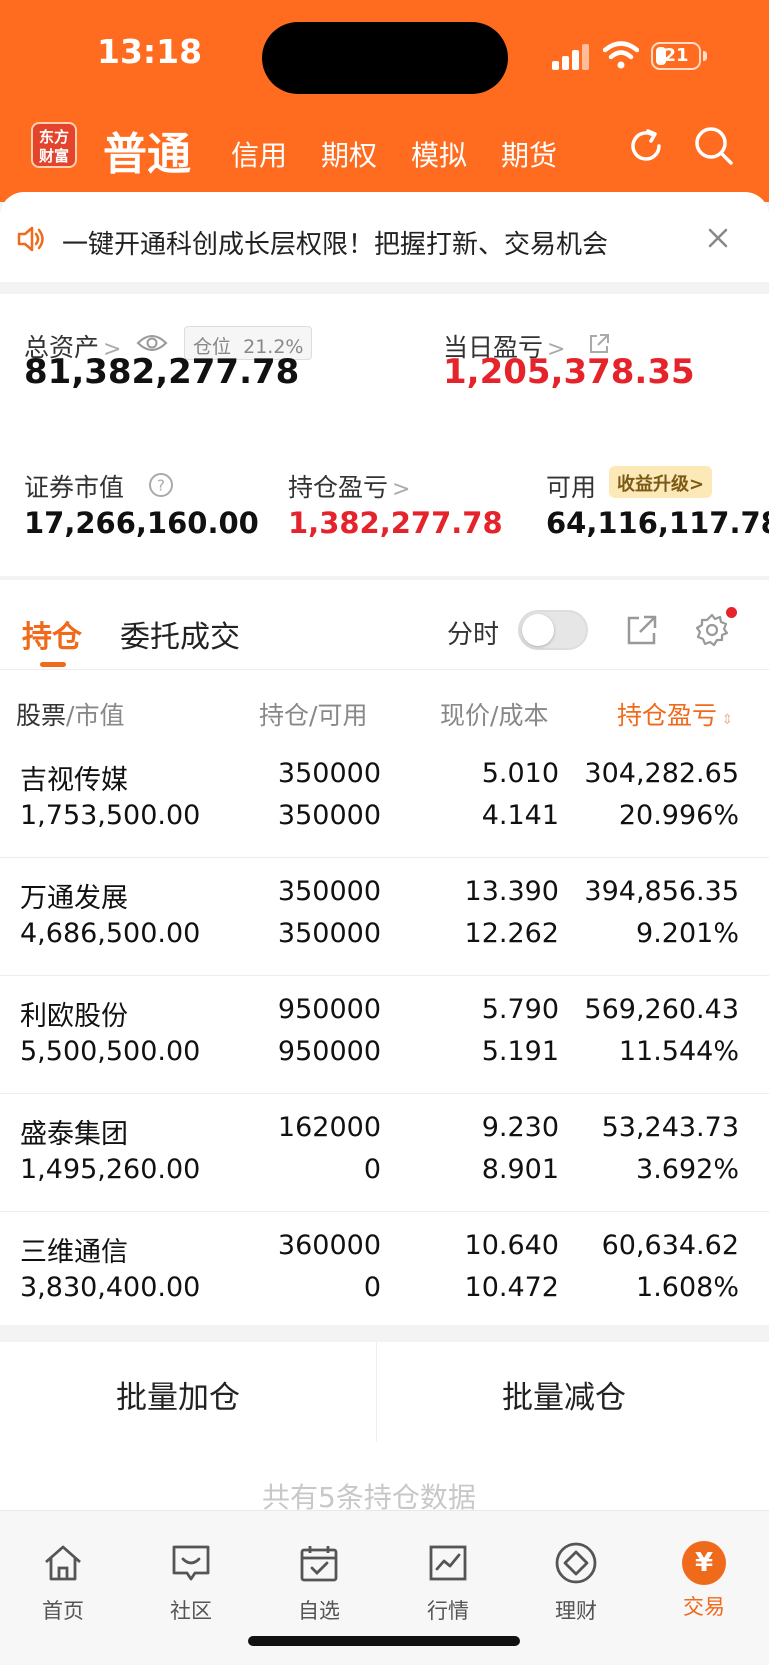 The height and width of the screenshot is (1665, 769). What do you see at coordinates (395, 523) in the screenshot?
I see `holding-pl-value: 1,382,277.78` at bounding box center [395, 523].